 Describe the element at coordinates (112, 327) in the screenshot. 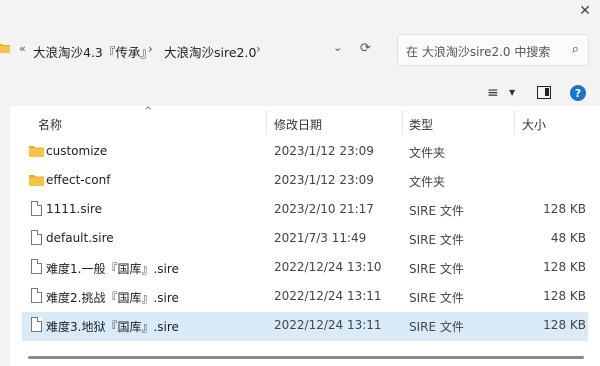

I see `file-name: 难度3.地狱『国库』.sire` at that location.